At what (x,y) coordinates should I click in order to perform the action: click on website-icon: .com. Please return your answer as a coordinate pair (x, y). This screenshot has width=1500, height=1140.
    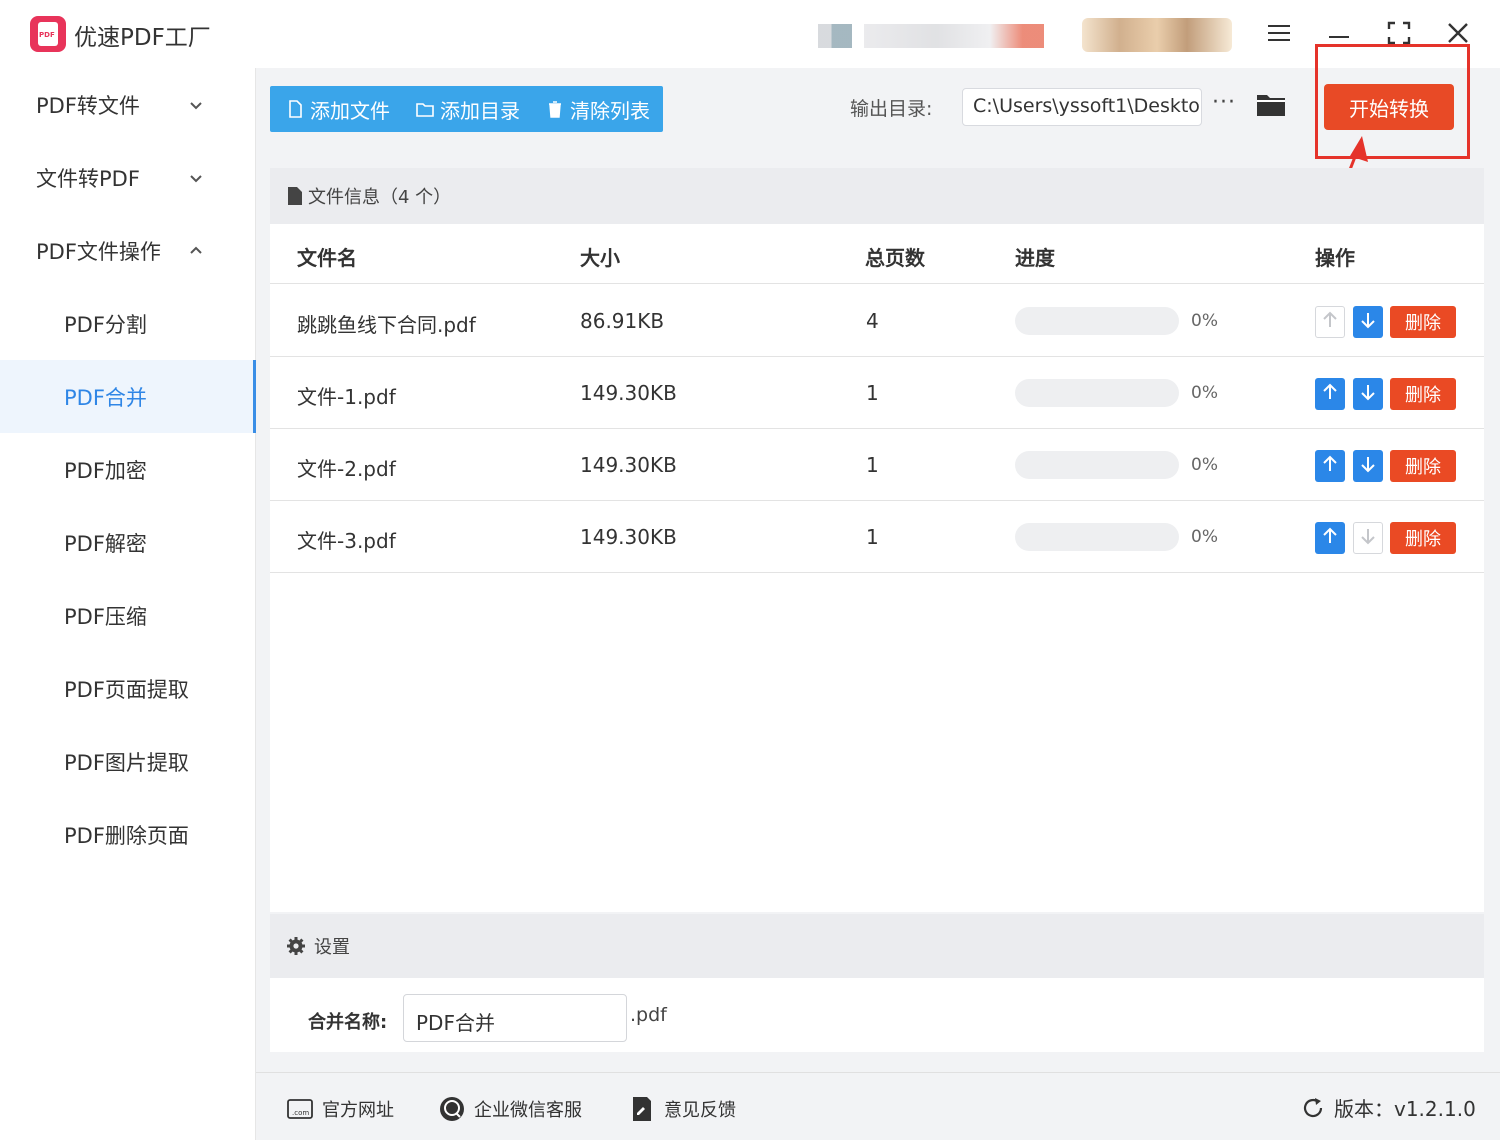
    Looking at the image, I should click on (300, 1109).